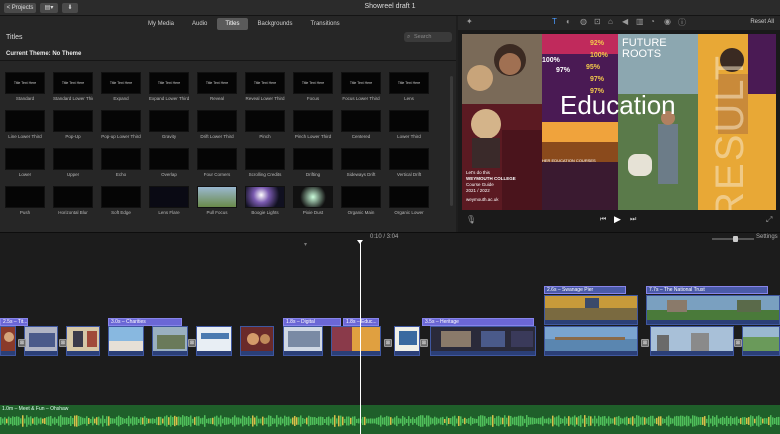 The image size is (780, 434). I want to click on title-template-tile: Boogie Lights, so click(265, 200).